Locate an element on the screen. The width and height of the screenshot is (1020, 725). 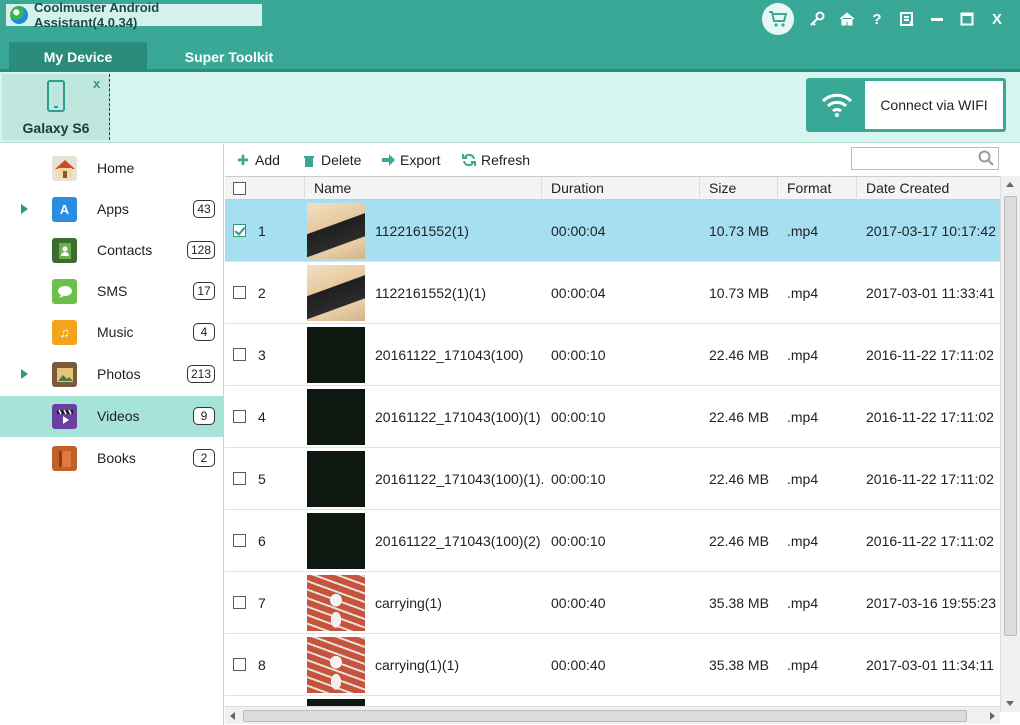
sms-icon is located at coordinates (64, 291).